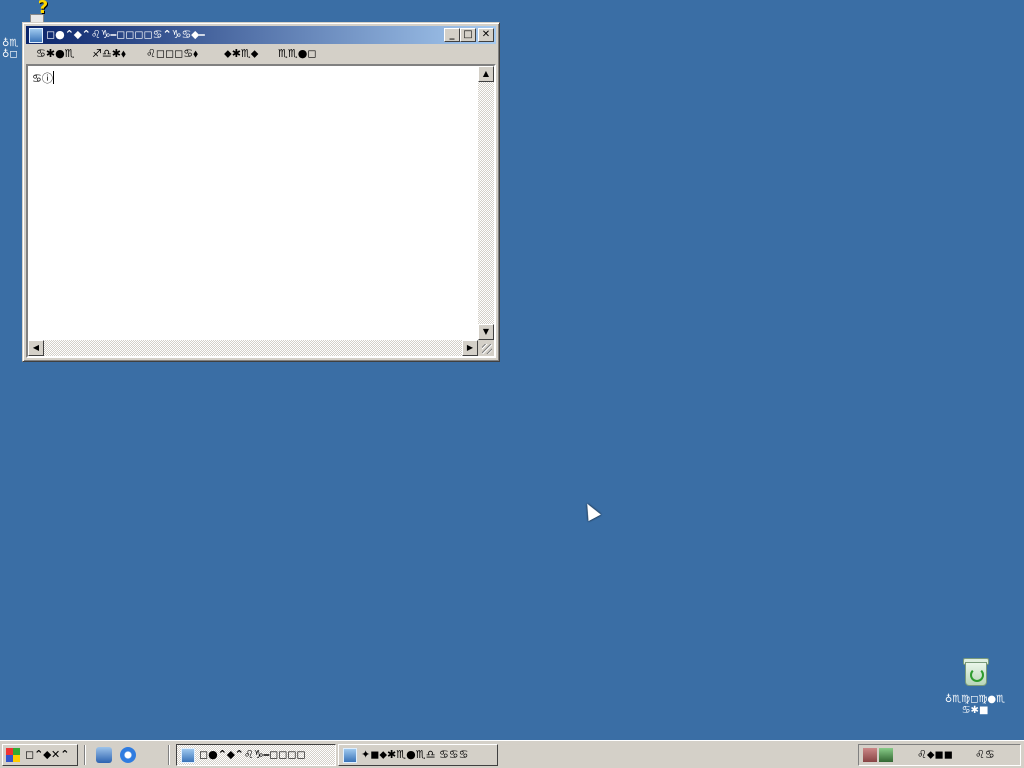 The height and width of the screenshot is (768, 1024). I want to click on start-label: ◻⌃⬥✕⌃, so click(47, 754).